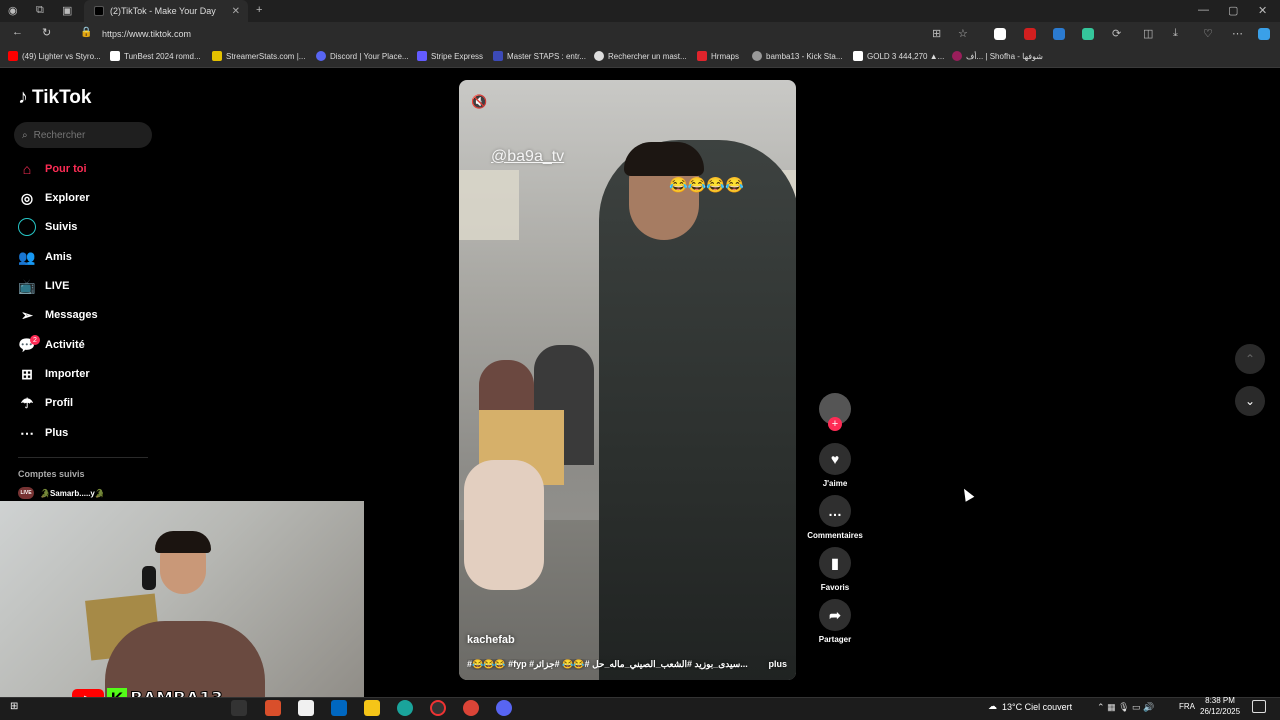 The image size is (1280, 720). What do you see at coordinates (1233, 10) in the screenshot?
I see `maximize-icon: ▢` at bounding box center [1233, 10].